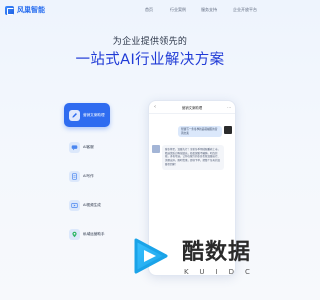  I want to click on top-navigation-bar: 风巢智能 首页 行业案例 服务支持 企业开放平台, so click(150, 11).